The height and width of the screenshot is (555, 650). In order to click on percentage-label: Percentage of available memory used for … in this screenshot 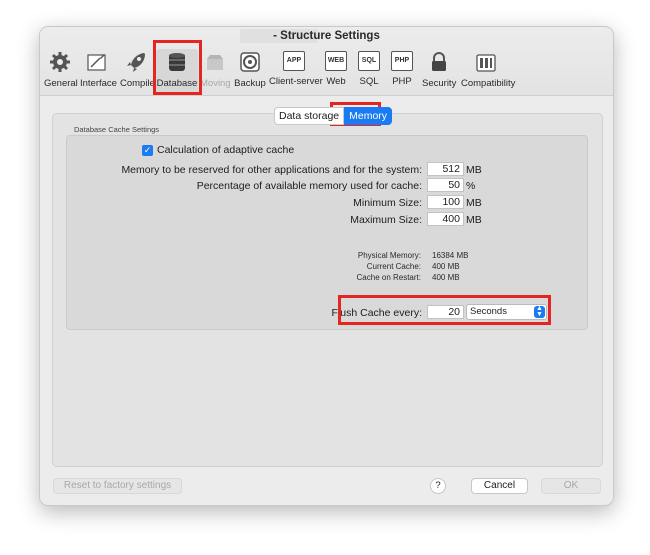, I will do `click(309, 186)`.